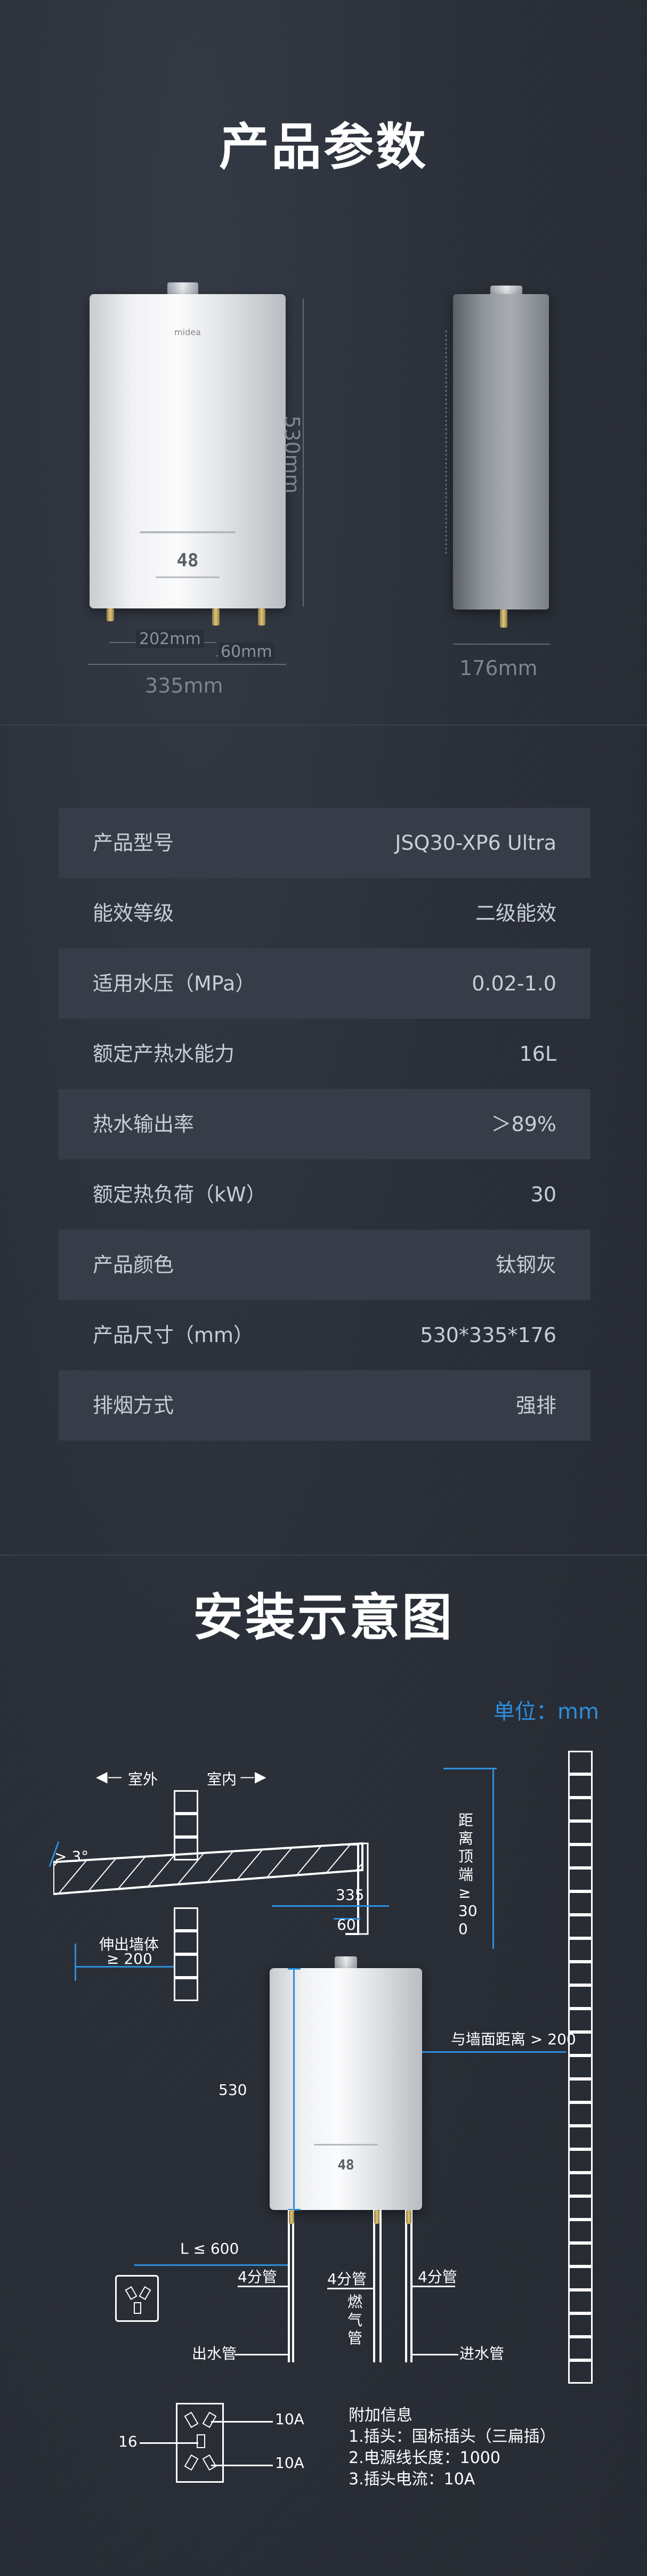  What do you see at coordinates (174, 984) in the screenshot?
I see `spec-label: 适用水压（MPa）` at bounding box center [174, 984].